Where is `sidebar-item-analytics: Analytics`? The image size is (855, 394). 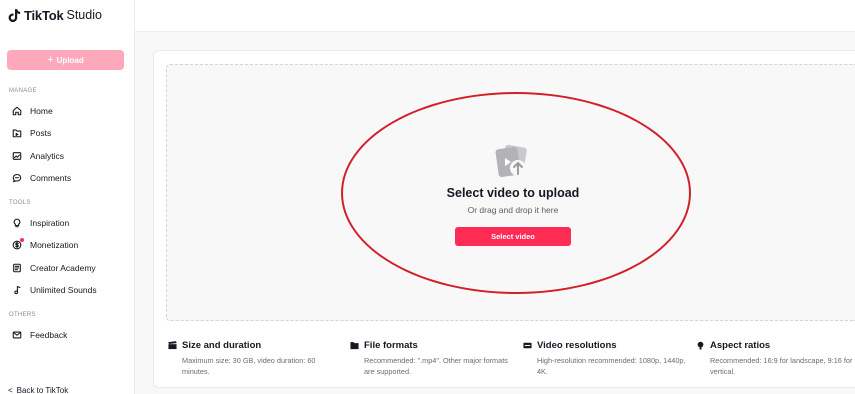
sidebar-item-analytics: Analytics is located at coordinates (38, 156).